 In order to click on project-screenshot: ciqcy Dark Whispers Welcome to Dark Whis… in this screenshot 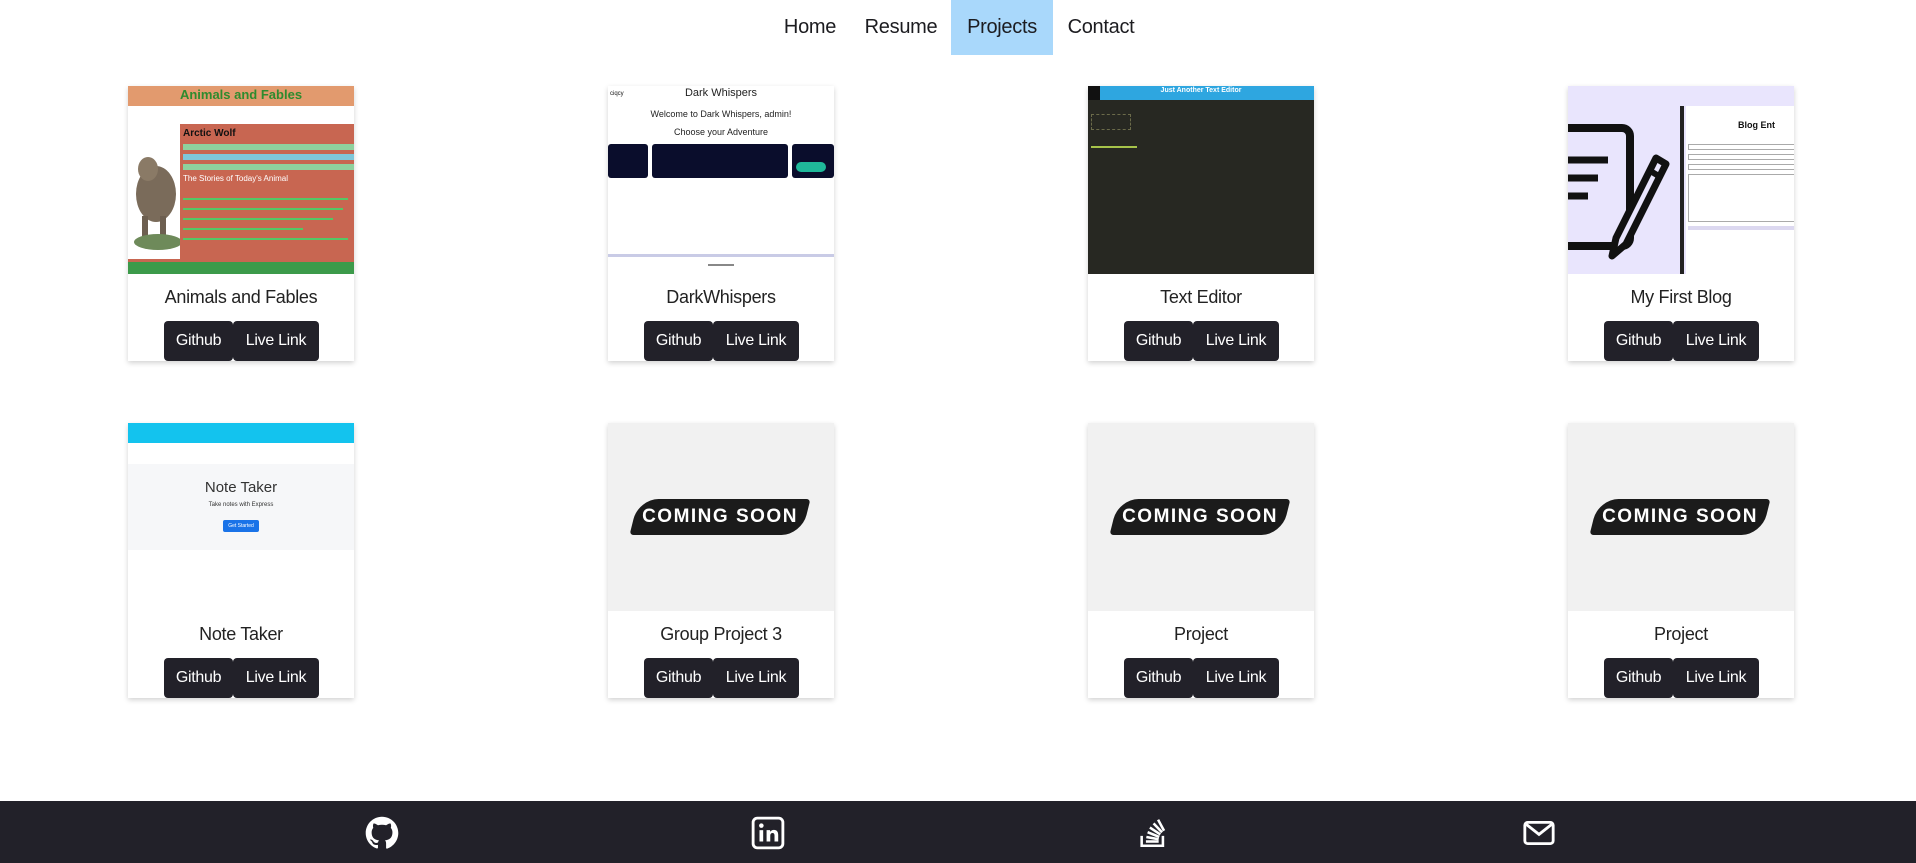, I will do `click(721, 180)`.